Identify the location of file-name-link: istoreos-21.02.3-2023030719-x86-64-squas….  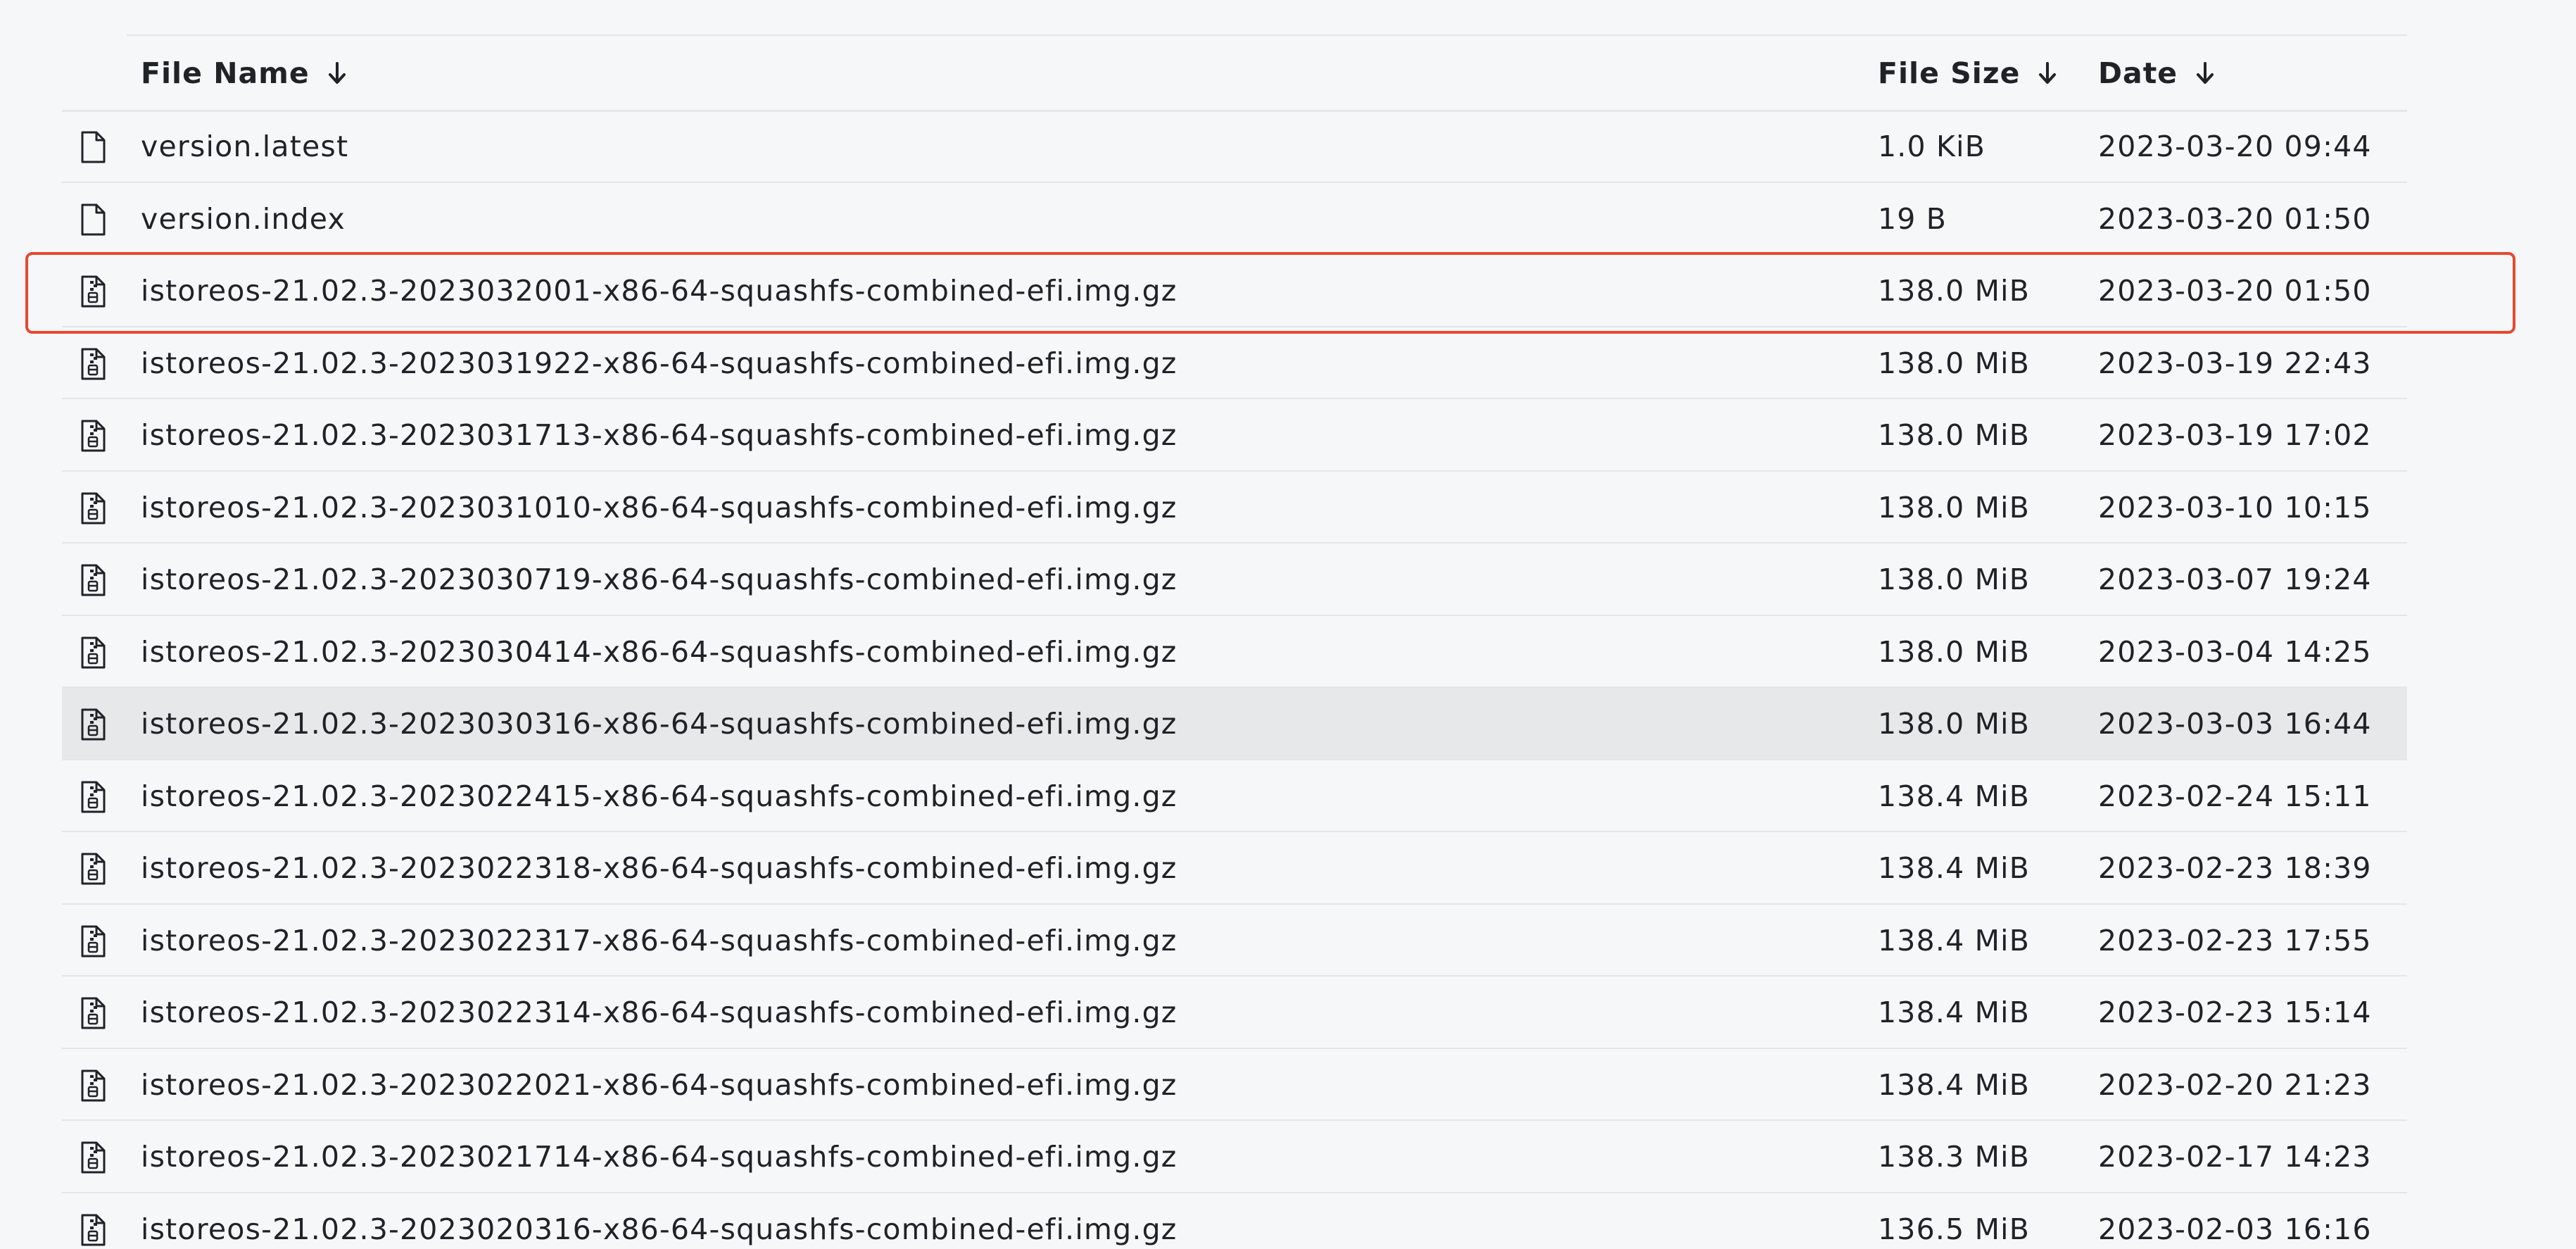
(659, 579).